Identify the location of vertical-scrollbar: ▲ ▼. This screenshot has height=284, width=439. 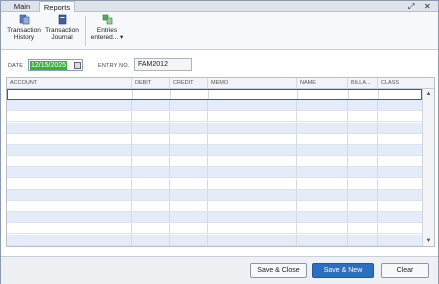
(428, 167).